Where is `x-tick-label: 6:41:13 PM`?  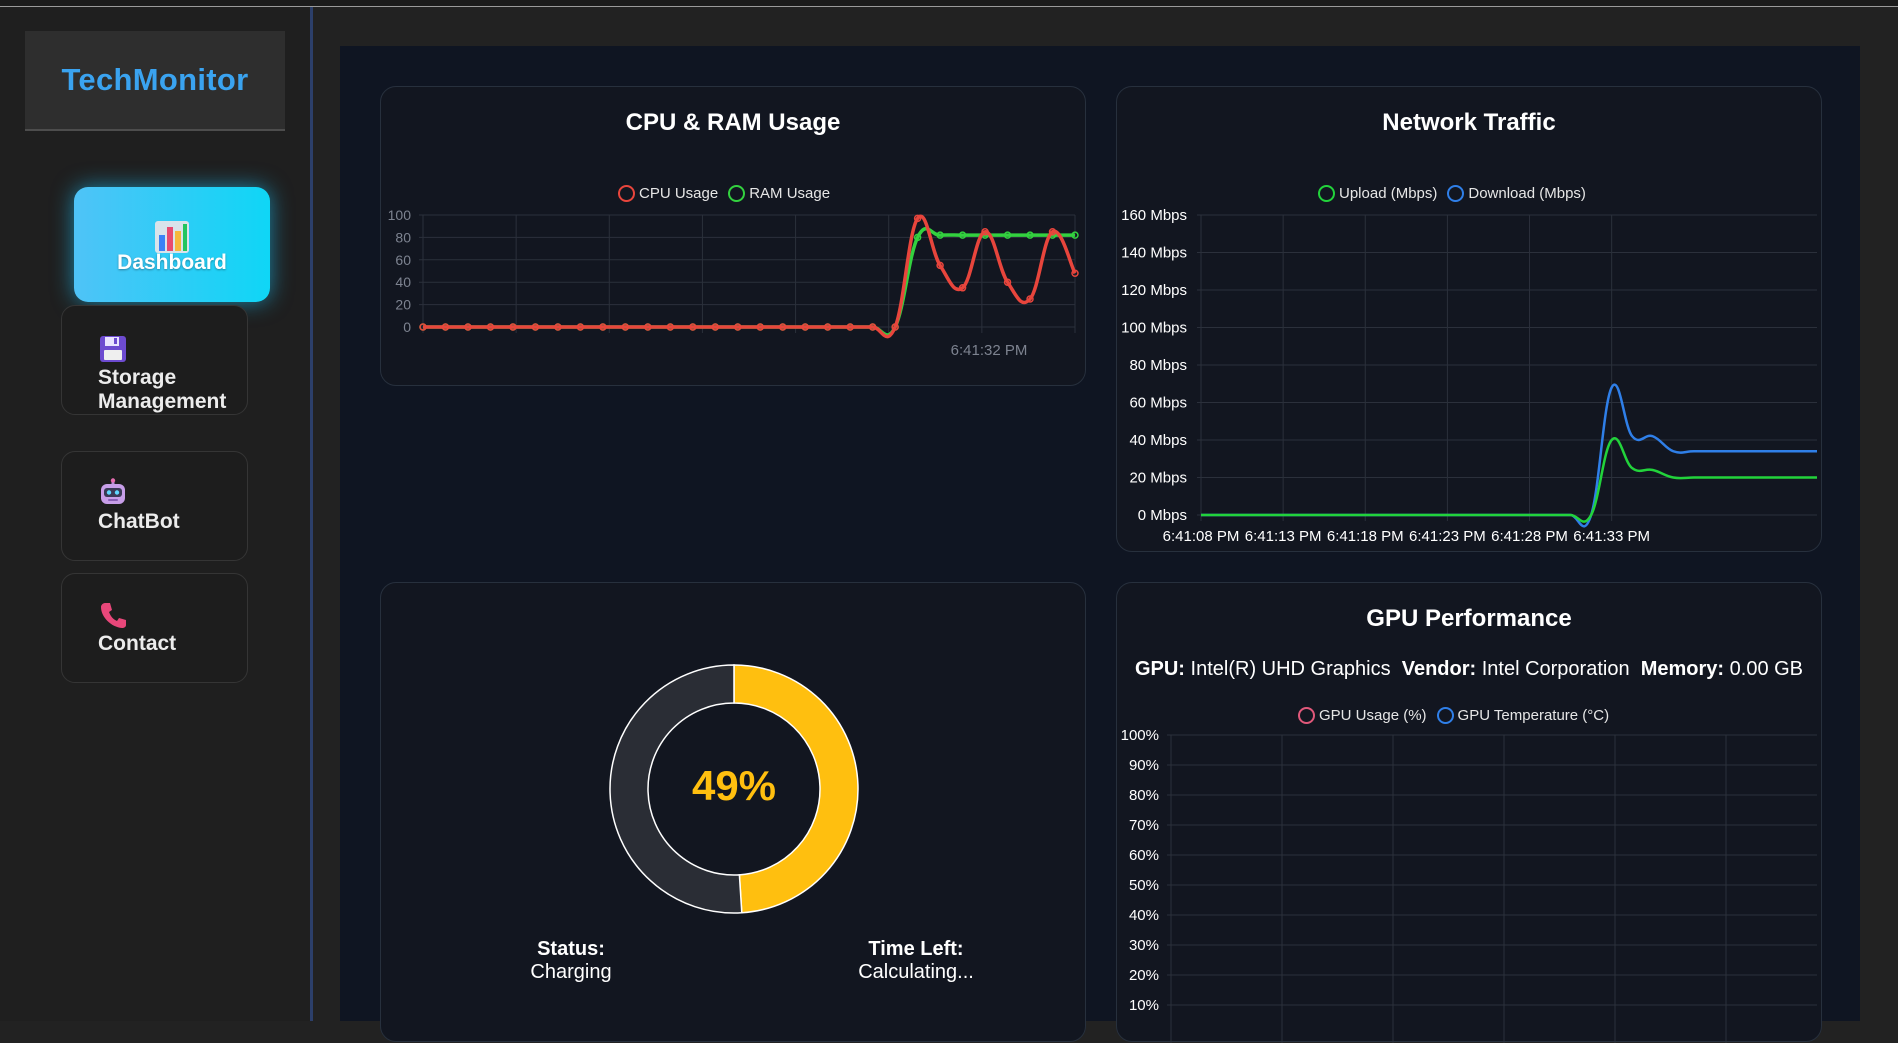 x-tick-label: 6:41:13 PM is located at coordinates (1283, 536).